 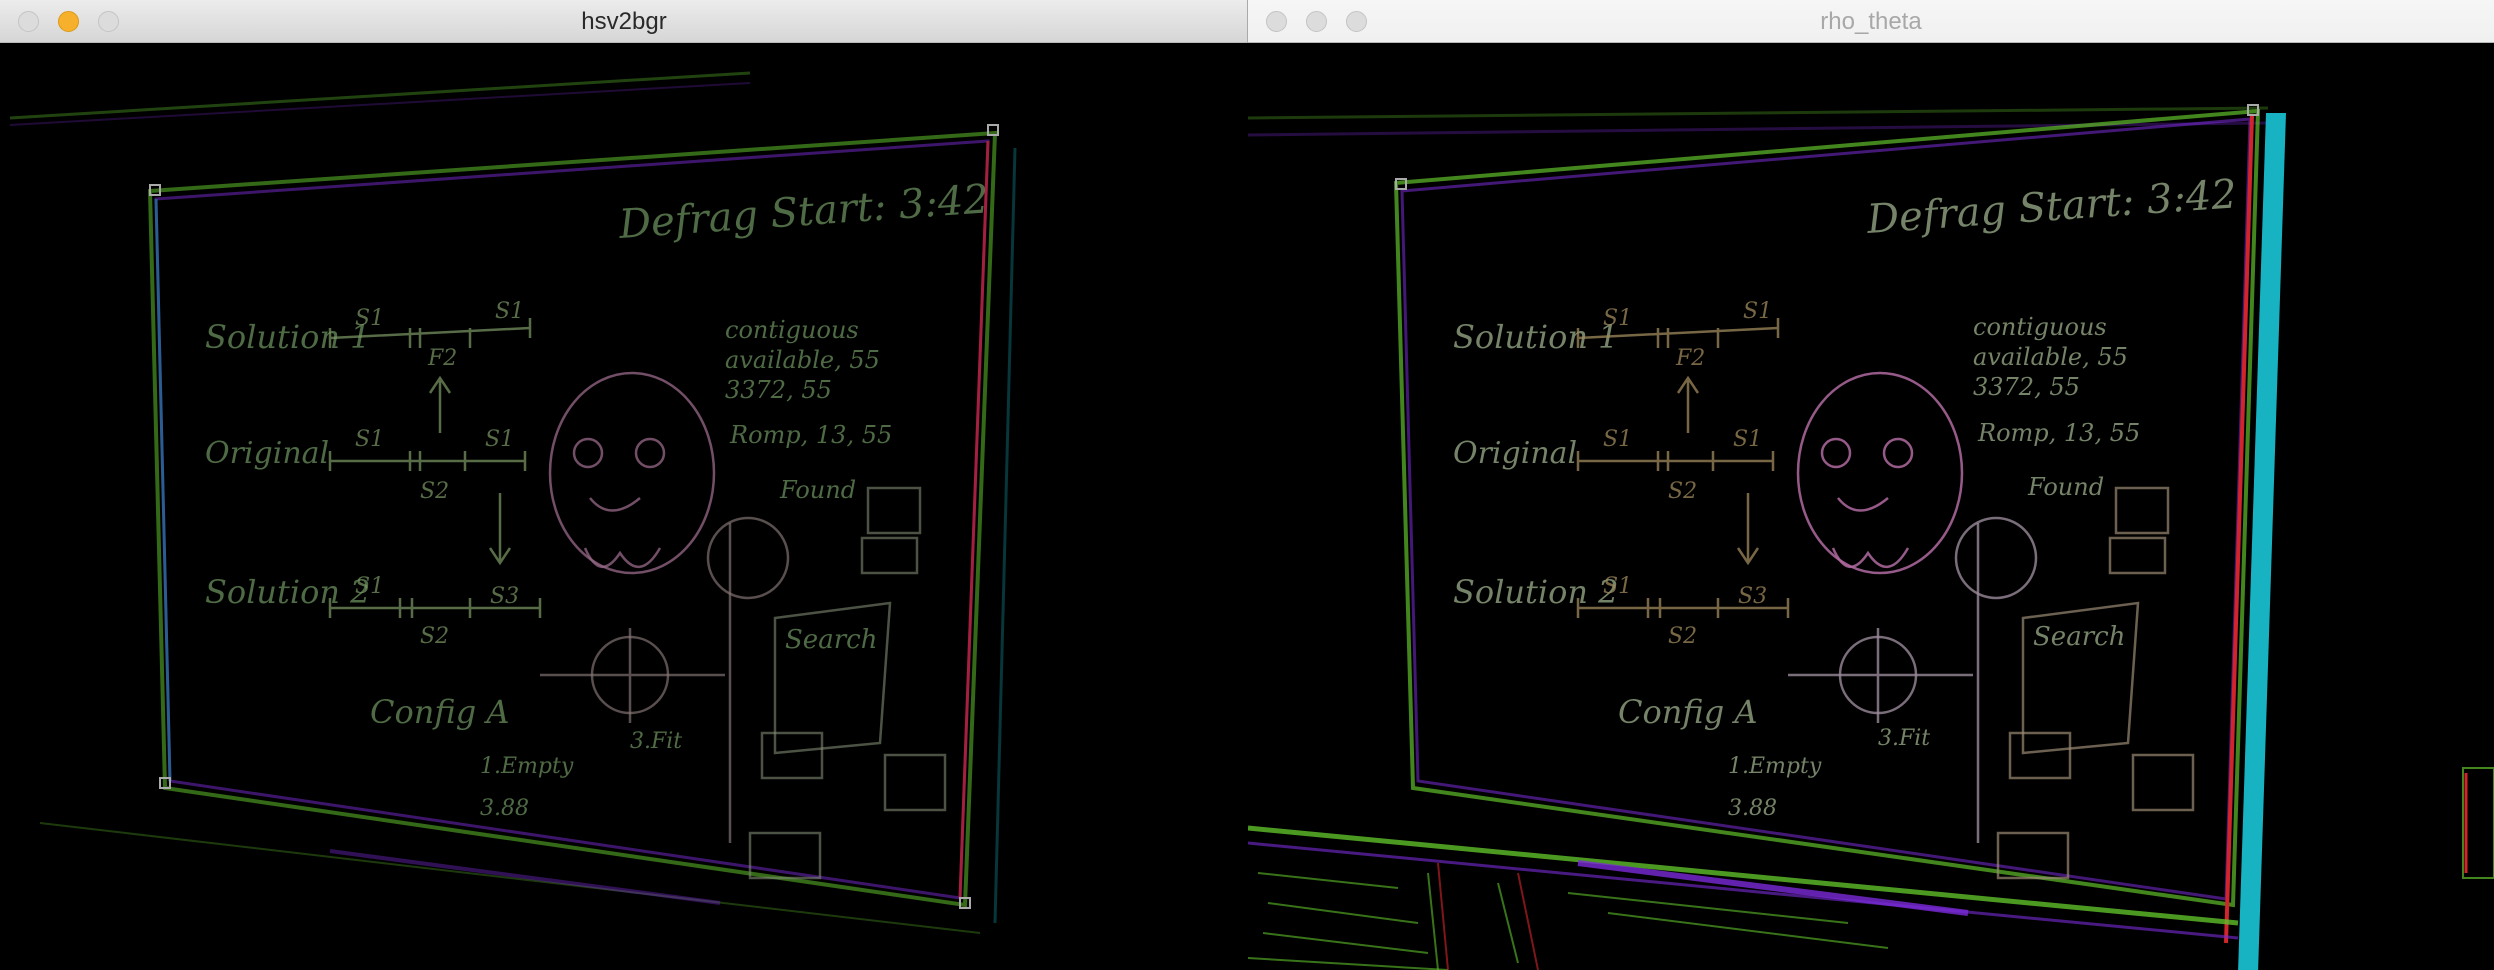 I want to click on window-title: hsv2bgr, so click(x=624, y=21).